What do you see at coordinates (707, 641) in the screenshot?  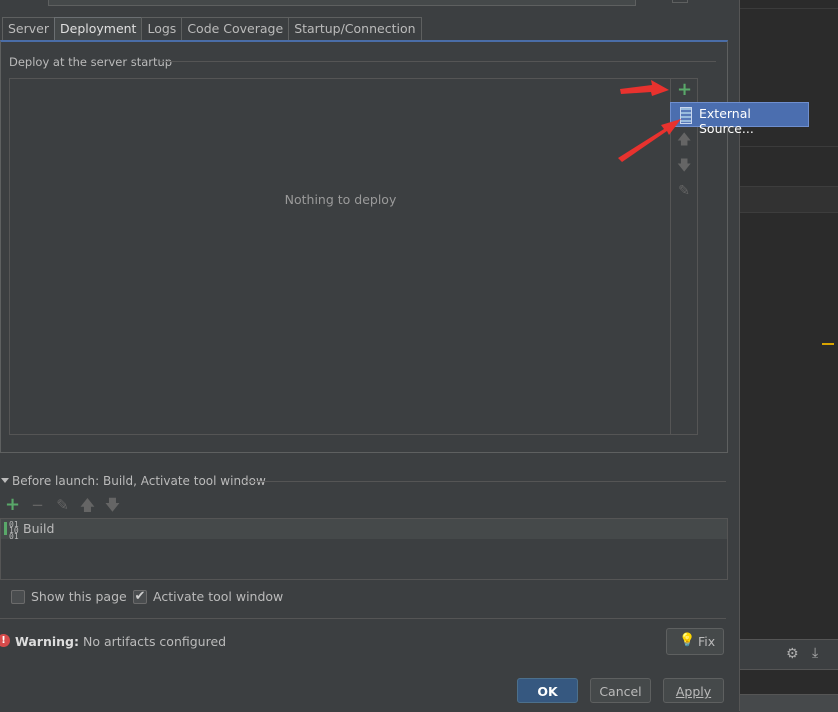 I see `fix-label: Fix` at bounding box center [707, 641].